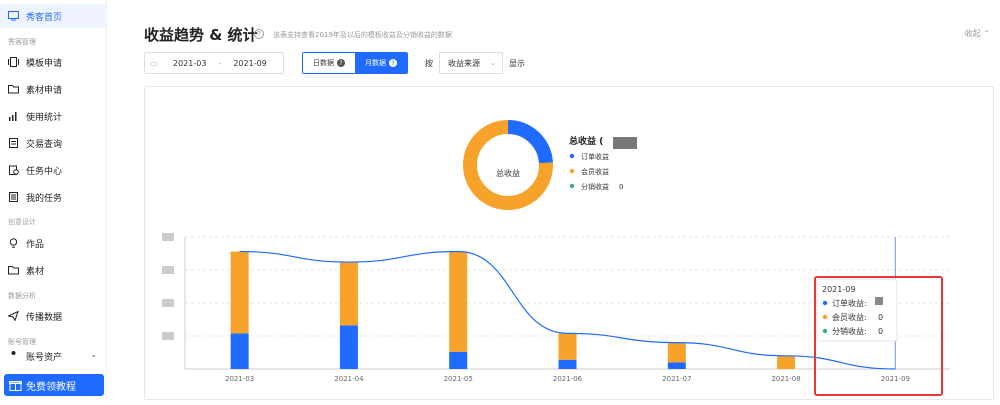  Describe the element at coordinates (13, 16) in the screenshot. I see `monitor-icon` at that location.